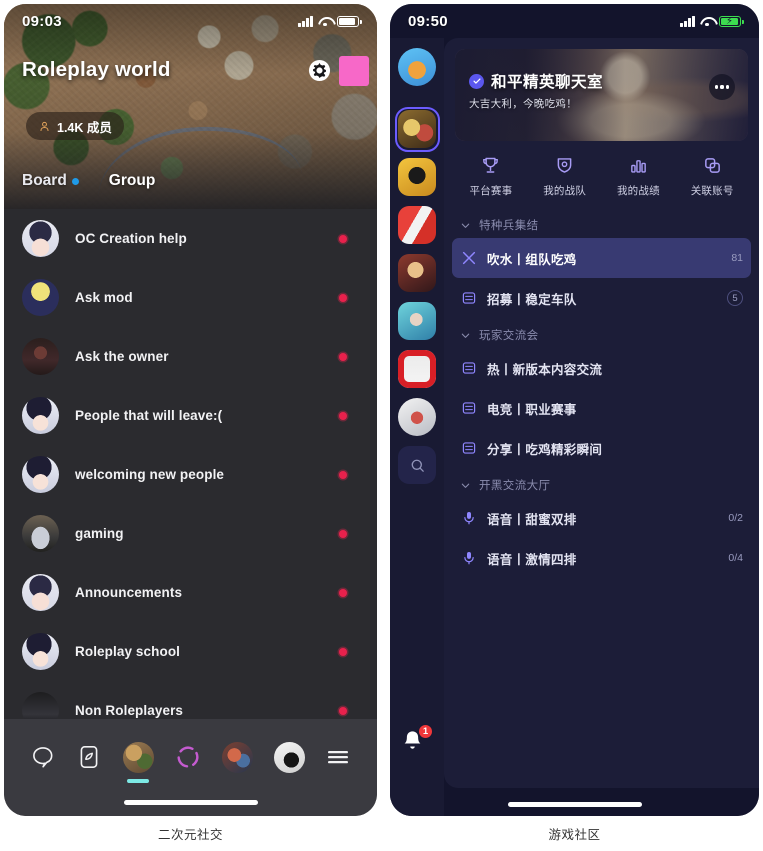  I want to click on text-channel-icon, so click(468, 408).